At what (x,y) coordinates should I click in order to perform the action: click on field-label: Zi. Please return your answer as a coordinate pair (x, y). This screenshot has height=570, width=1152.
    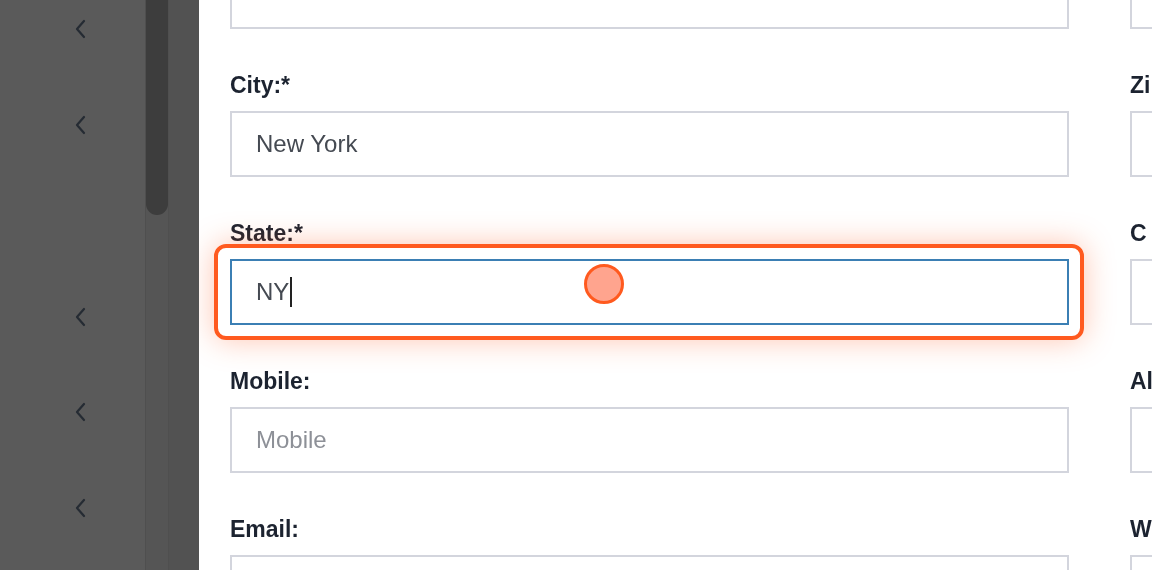
    Looking at the image, I should click on (1141, 85).